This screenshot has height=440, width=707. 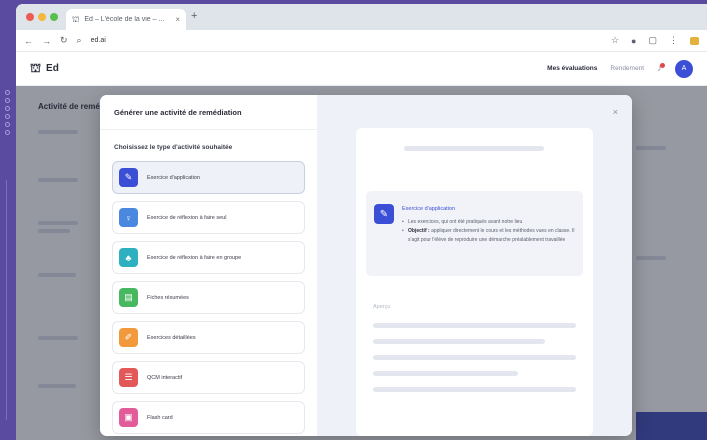 I want to click on type-item-exercice-application: ✎ Exercice d'application, so click(x=208, y=177).